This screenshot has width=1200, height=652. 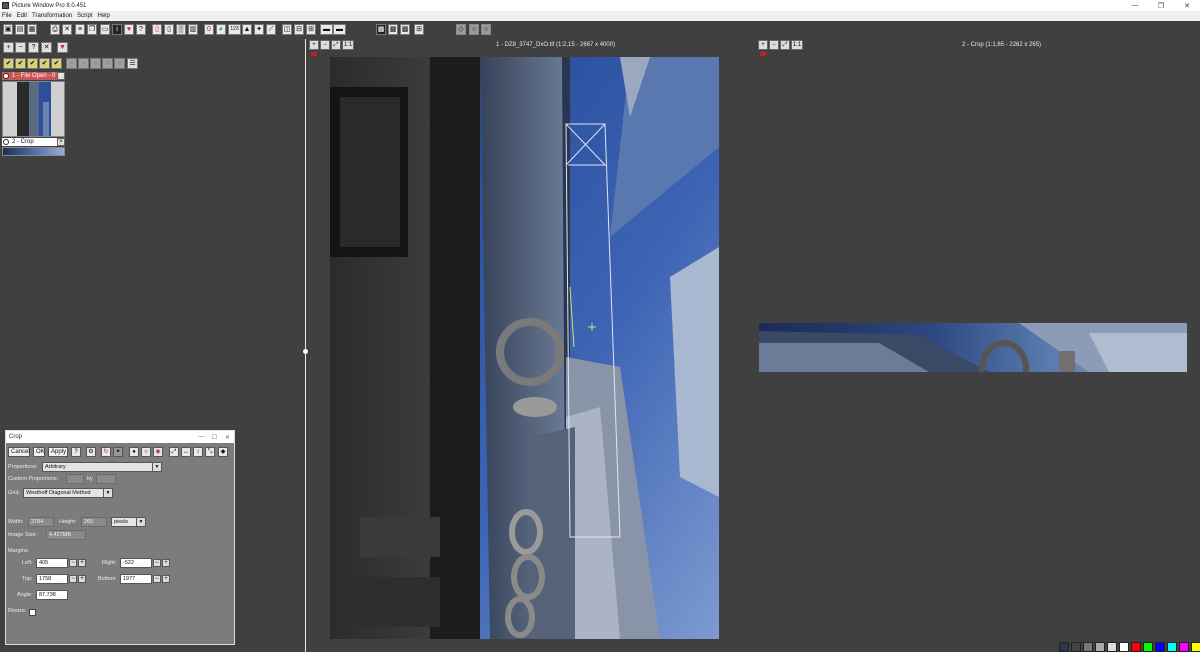 I want to click on grid-icon: ⊞, so click(x=419, y=29).